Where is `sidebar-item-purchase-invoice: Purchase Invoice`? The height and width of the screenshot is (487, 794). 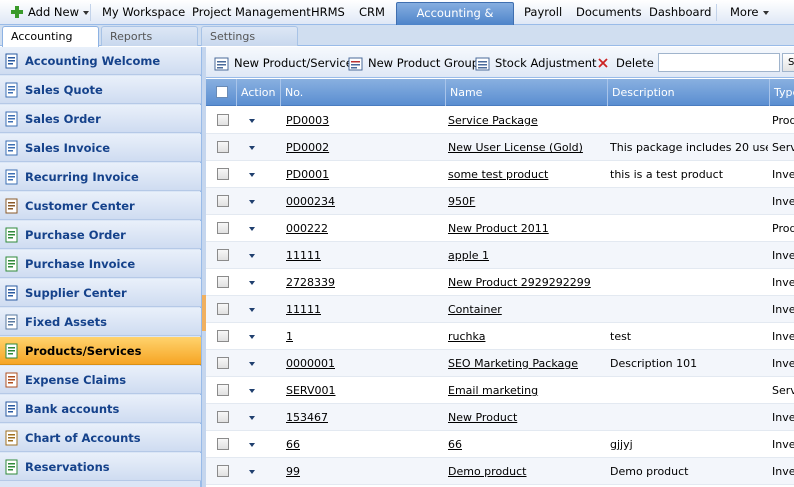
sidebar-item-purchase-invoice: Purchase Invoice is located at coordinates (100, 264).